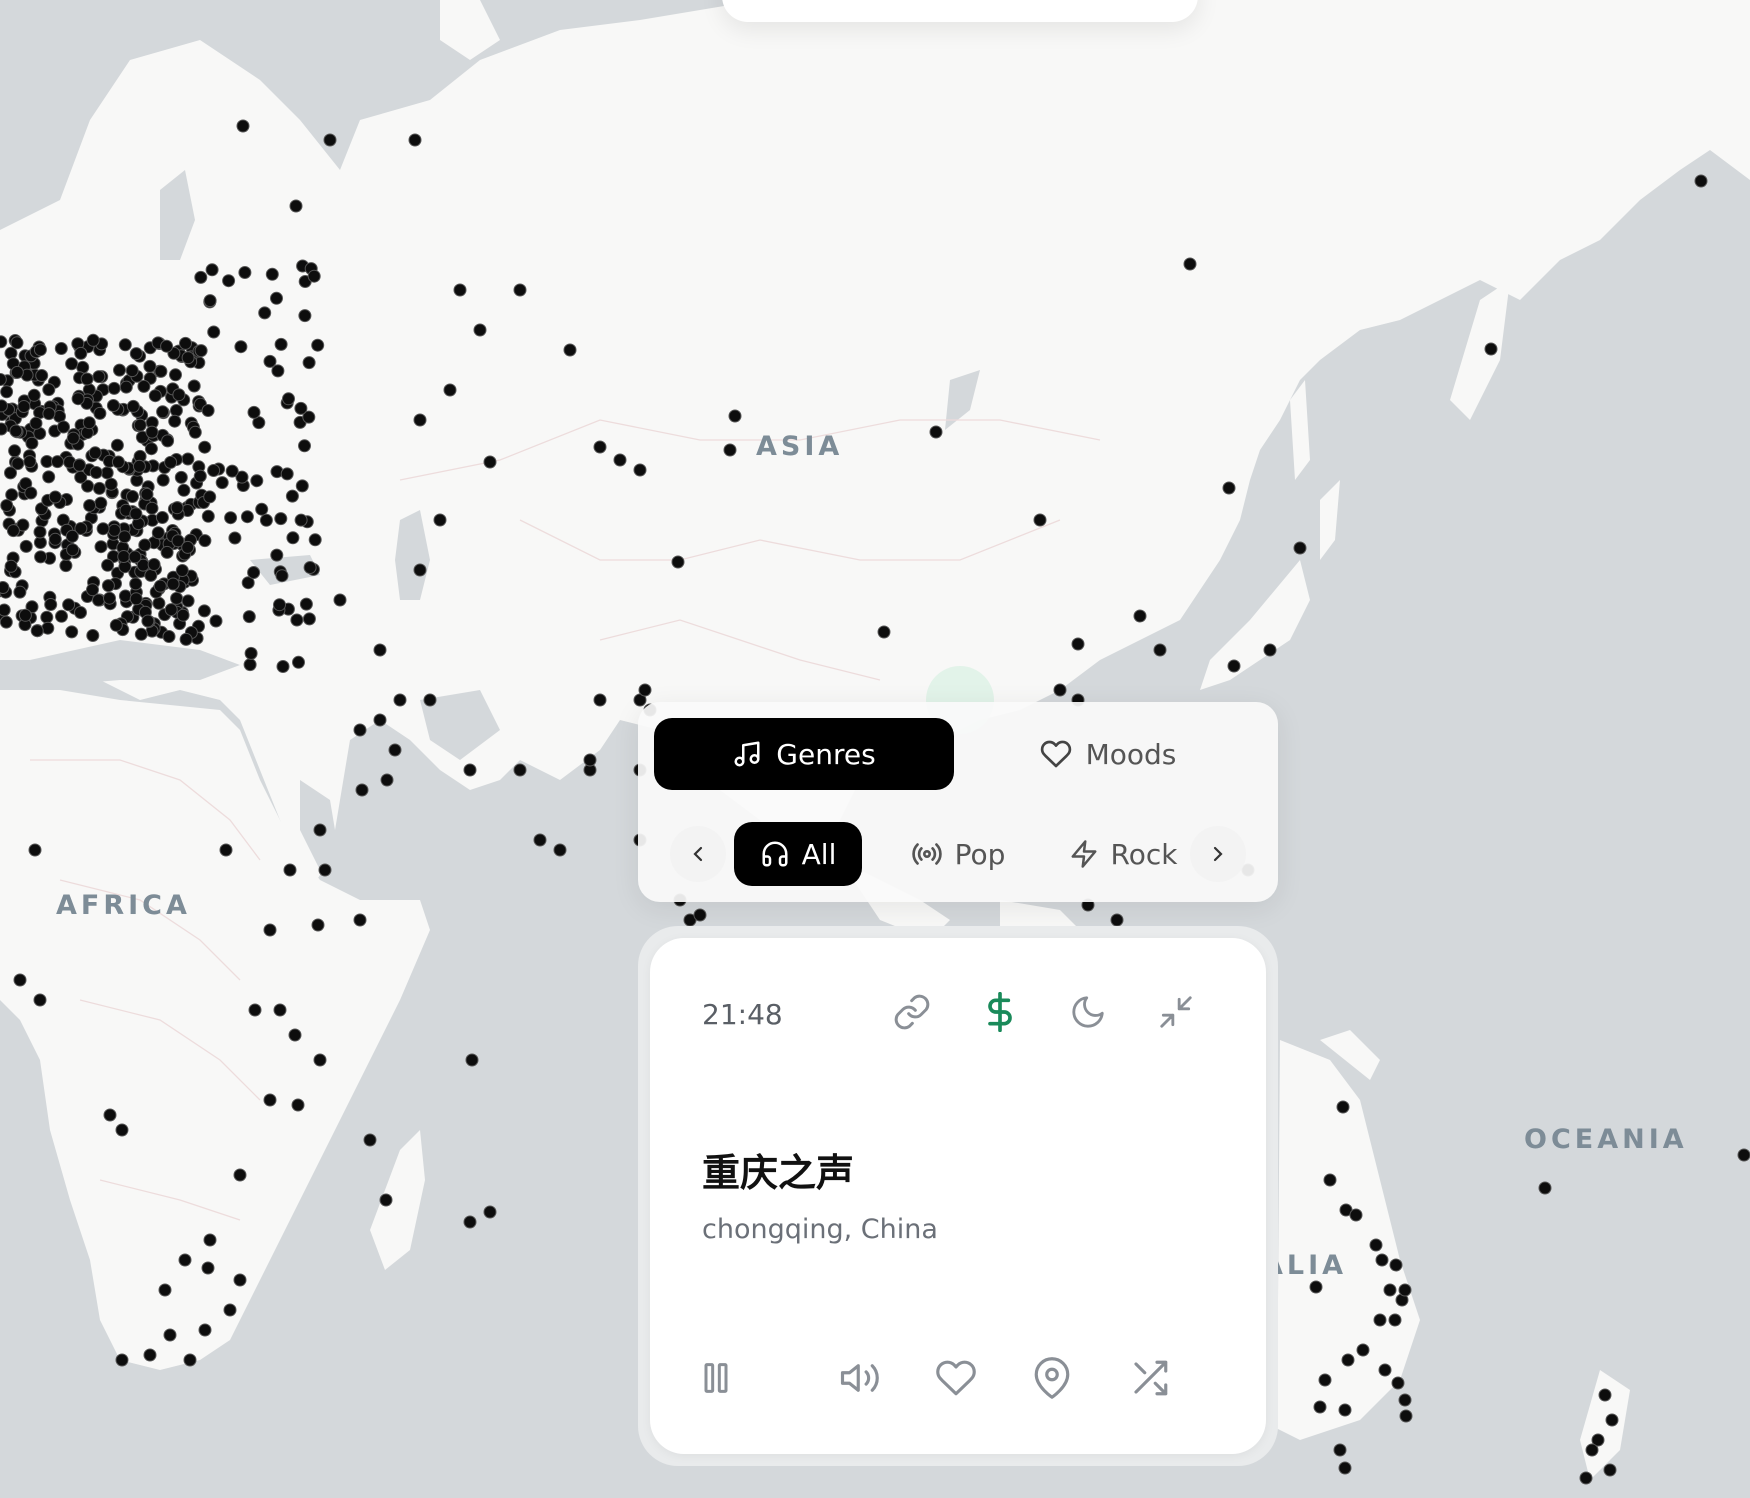  Describe the element at coordinates (1000, 1012) in the screenshot. I see `donate-button` at that location.